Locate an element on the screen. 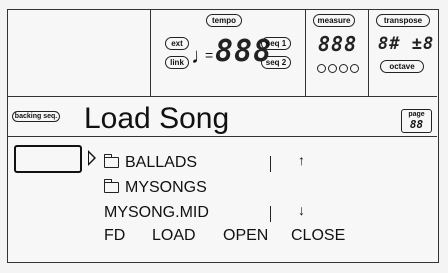 The image size is (448, 273). page-indicator: page 88 is located at coordinates (416, 121).